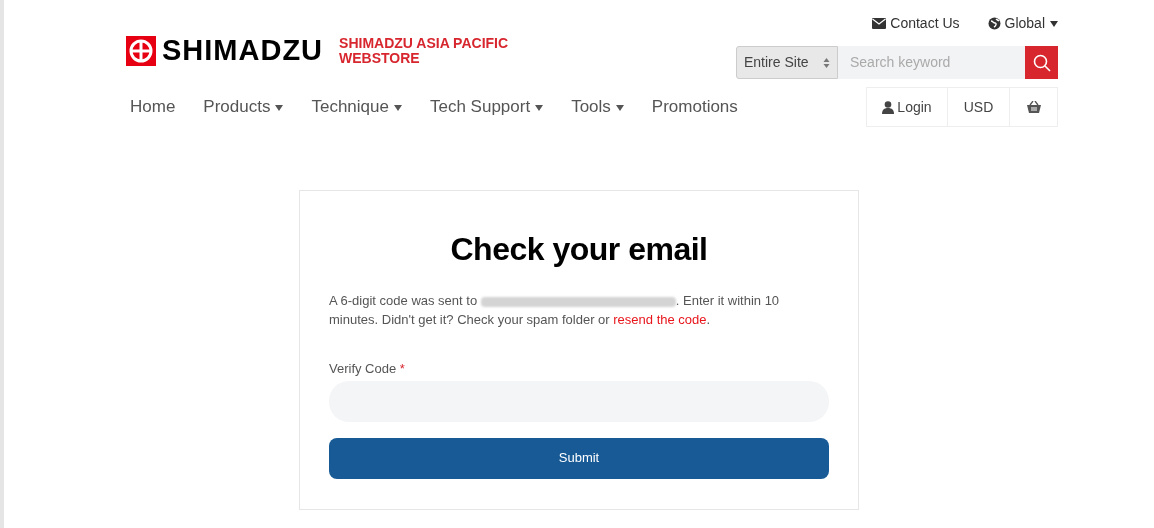 This screenshot has height=528, width=1154. I want to click on nav-link: Products, so click(243, 107).